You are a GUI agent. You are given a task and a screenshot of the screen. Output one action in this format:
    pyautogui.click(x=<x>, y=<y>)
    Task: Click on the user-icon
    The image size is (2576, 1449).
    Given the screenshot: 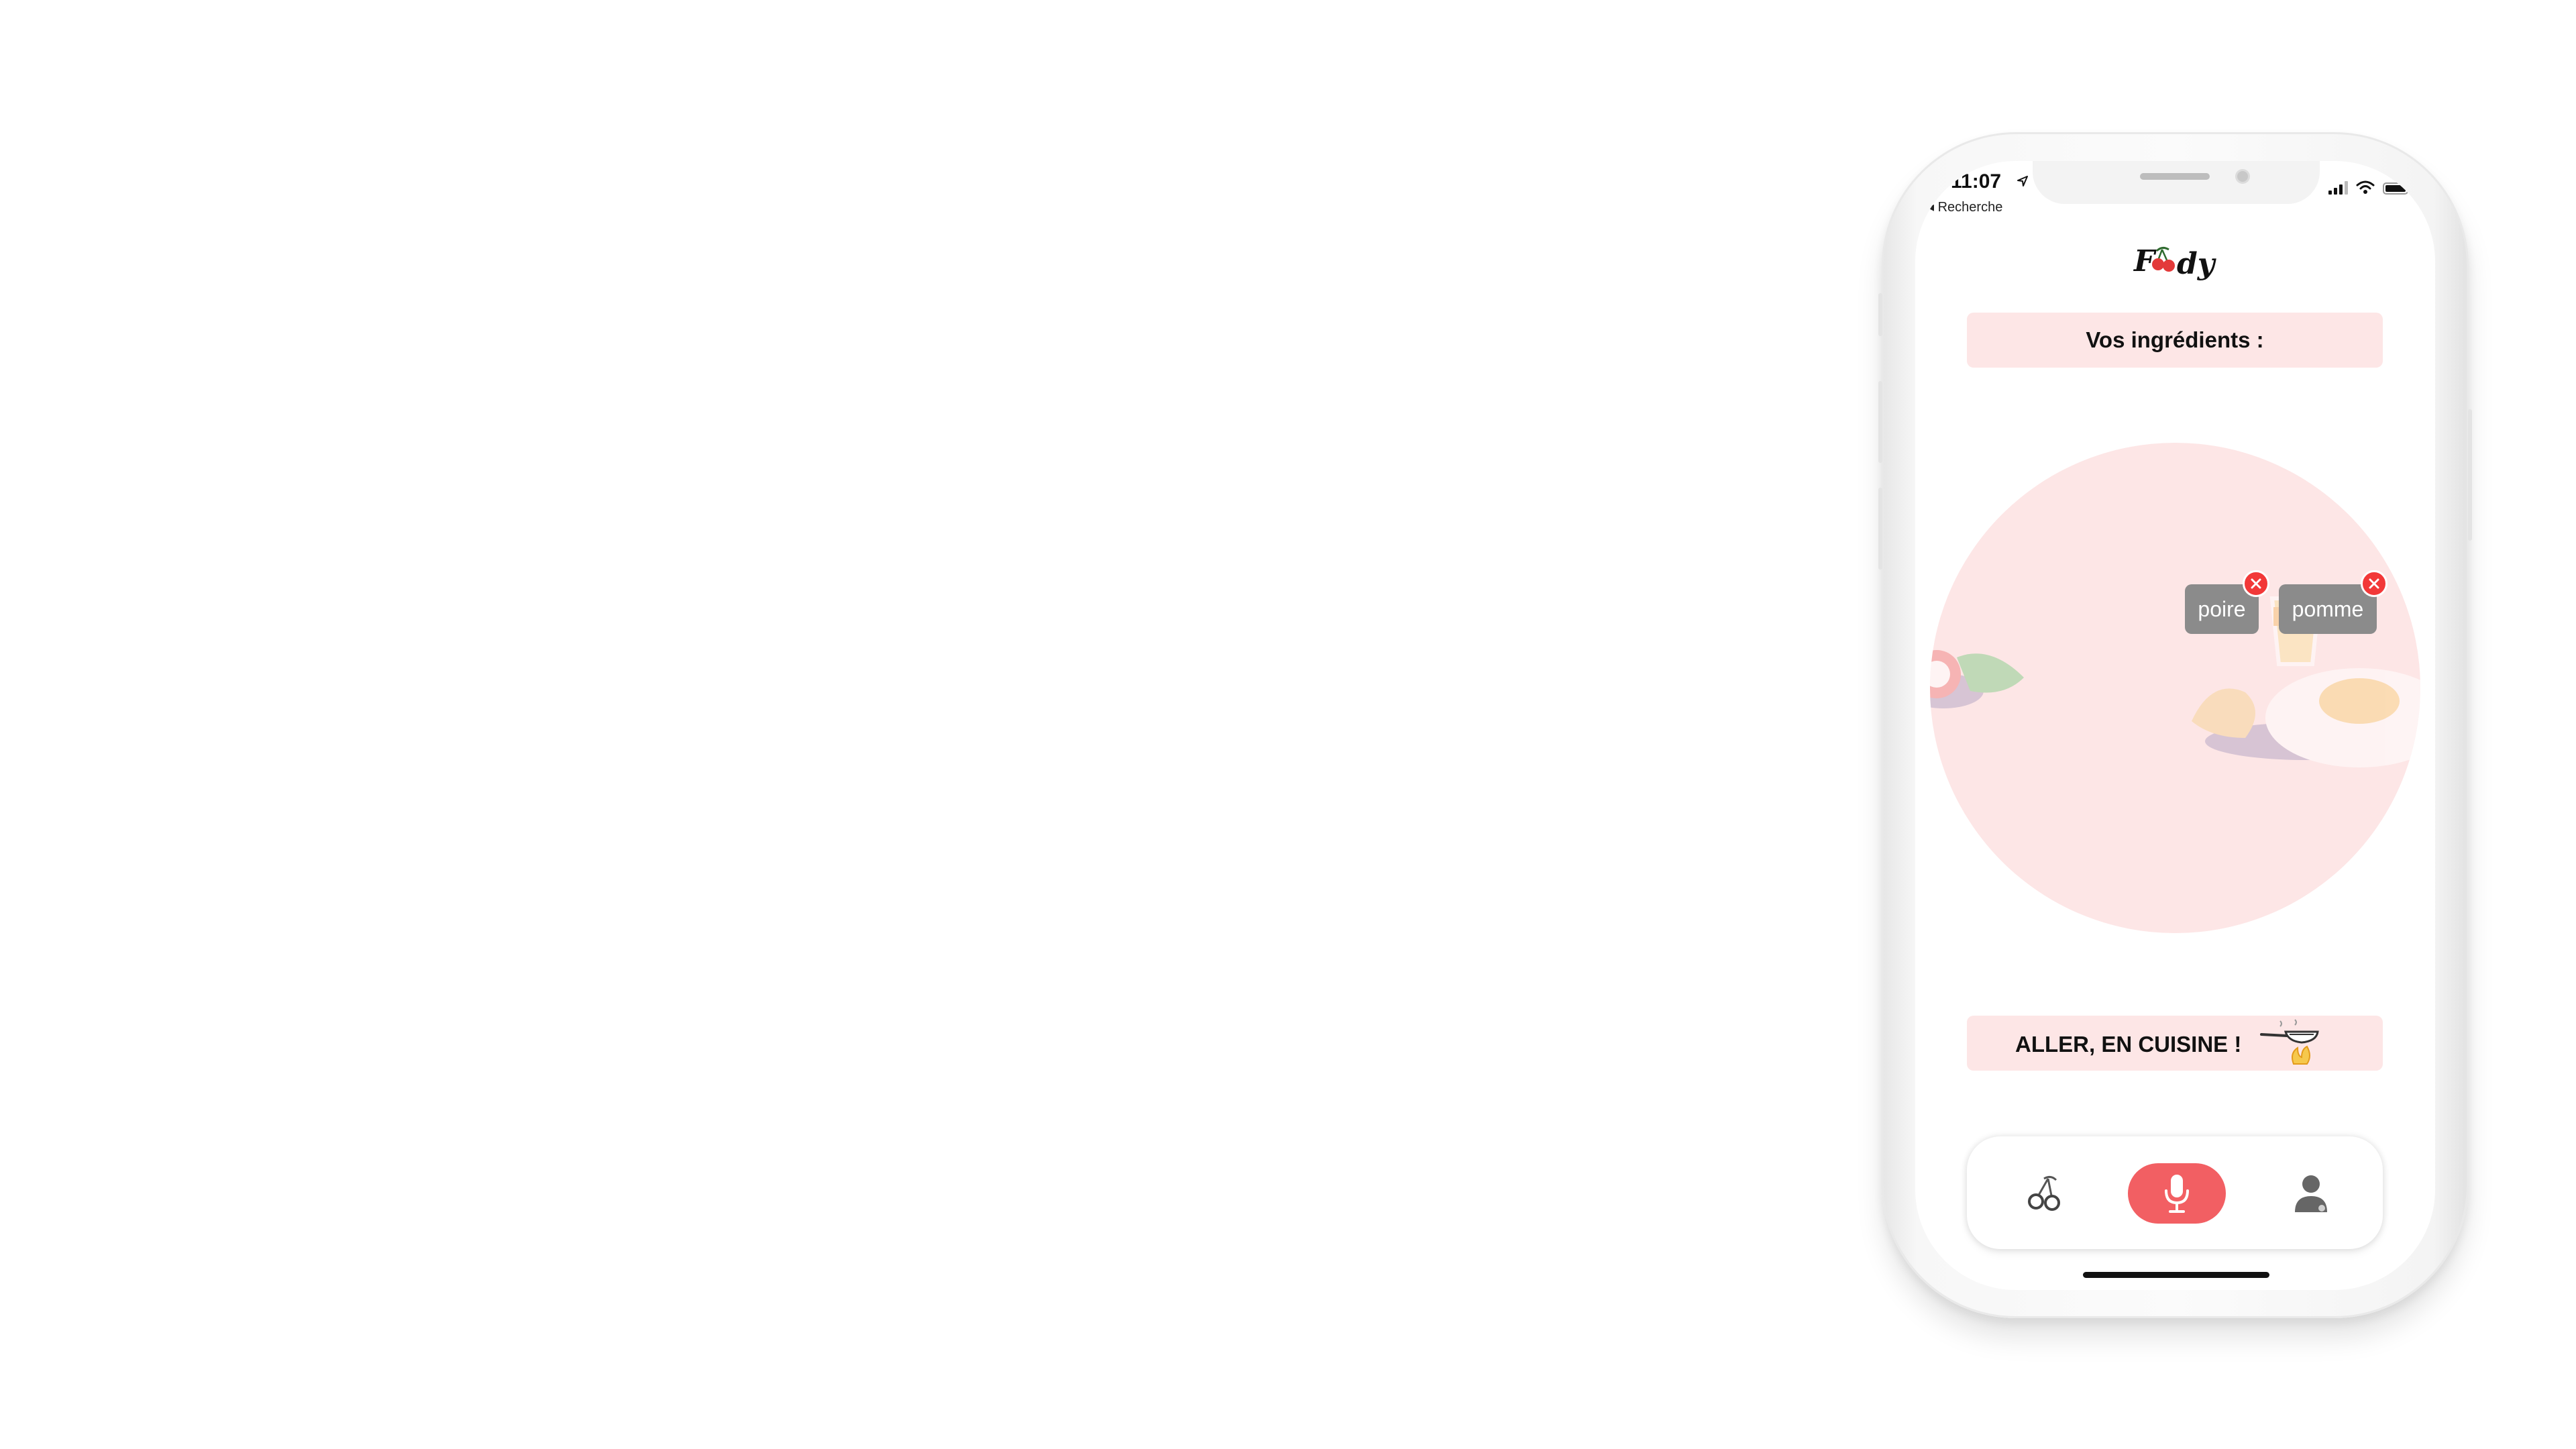 What is the action you would take?
    pyautogui.click(x=2311, y=1193)
    